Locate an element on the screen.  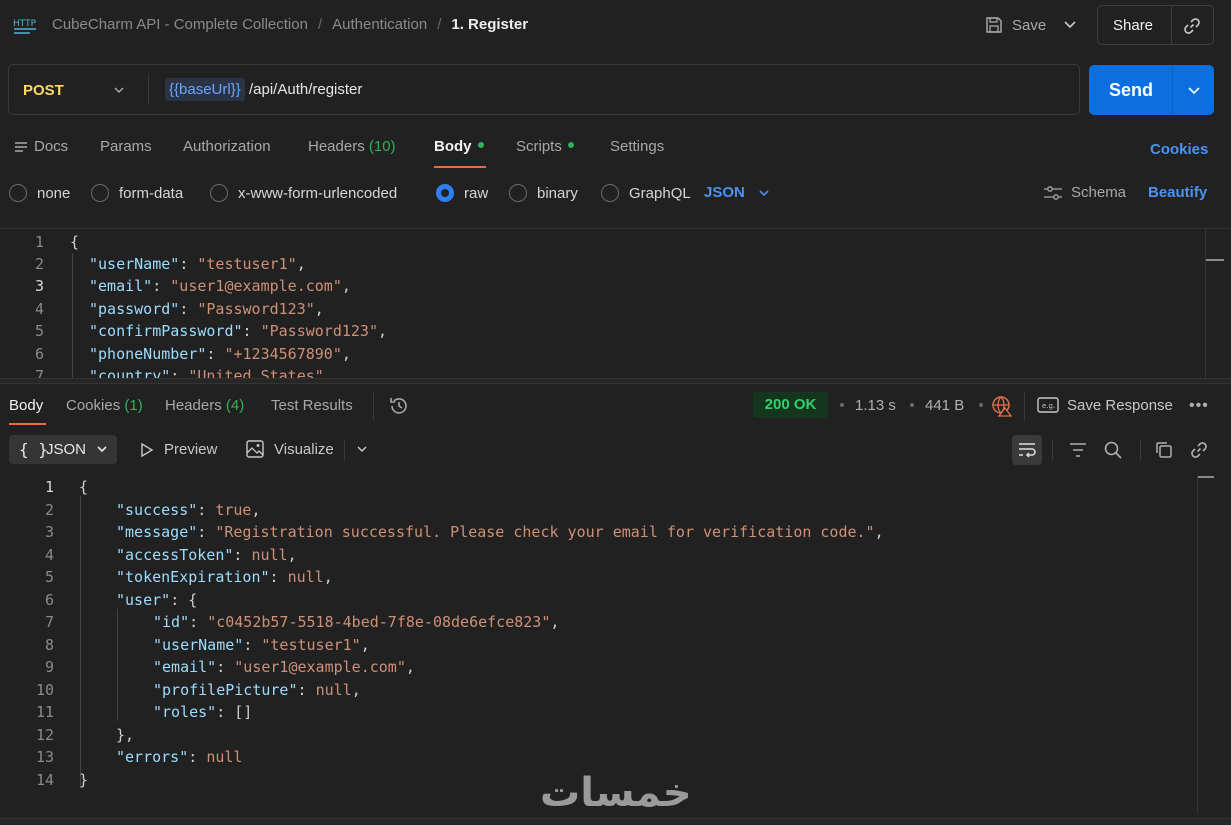
send-label: Send is located at coordinates (1131, 90).